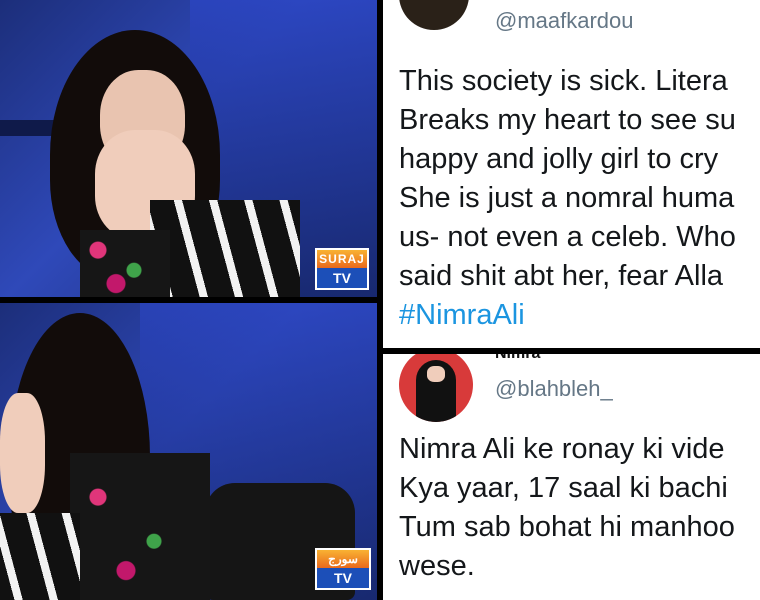 This screenshot has width=760, height=600. I want to click on person-hands, so click(22, 453).